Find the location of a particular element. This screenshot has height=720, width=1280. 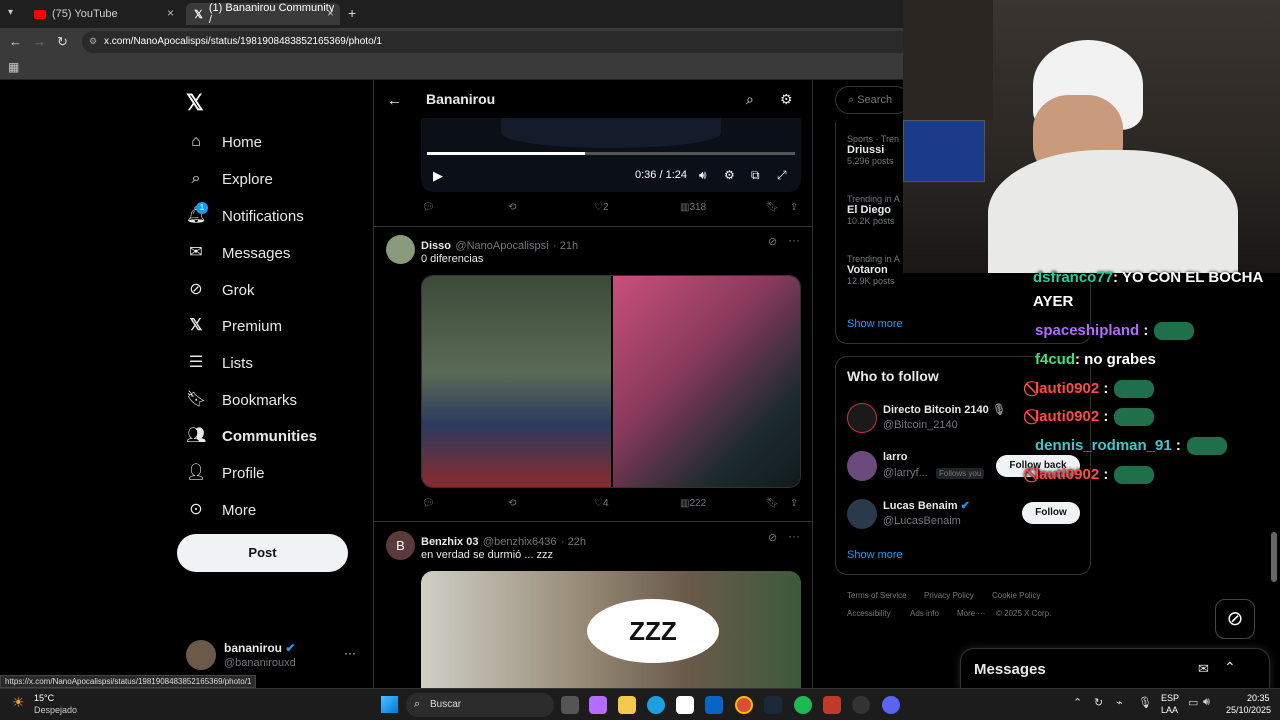

expand-icon: ⌃ is located at coordinates (1230, 667).